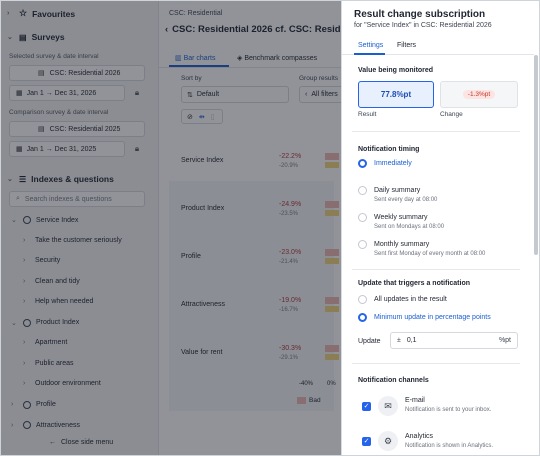 The height and width of the screenshot is (456, 540). What do you see at coordinates (406, 200) in the screenshot?
I see `timing-description: Sent every day at 08:00` at bounding box center [406, 200].